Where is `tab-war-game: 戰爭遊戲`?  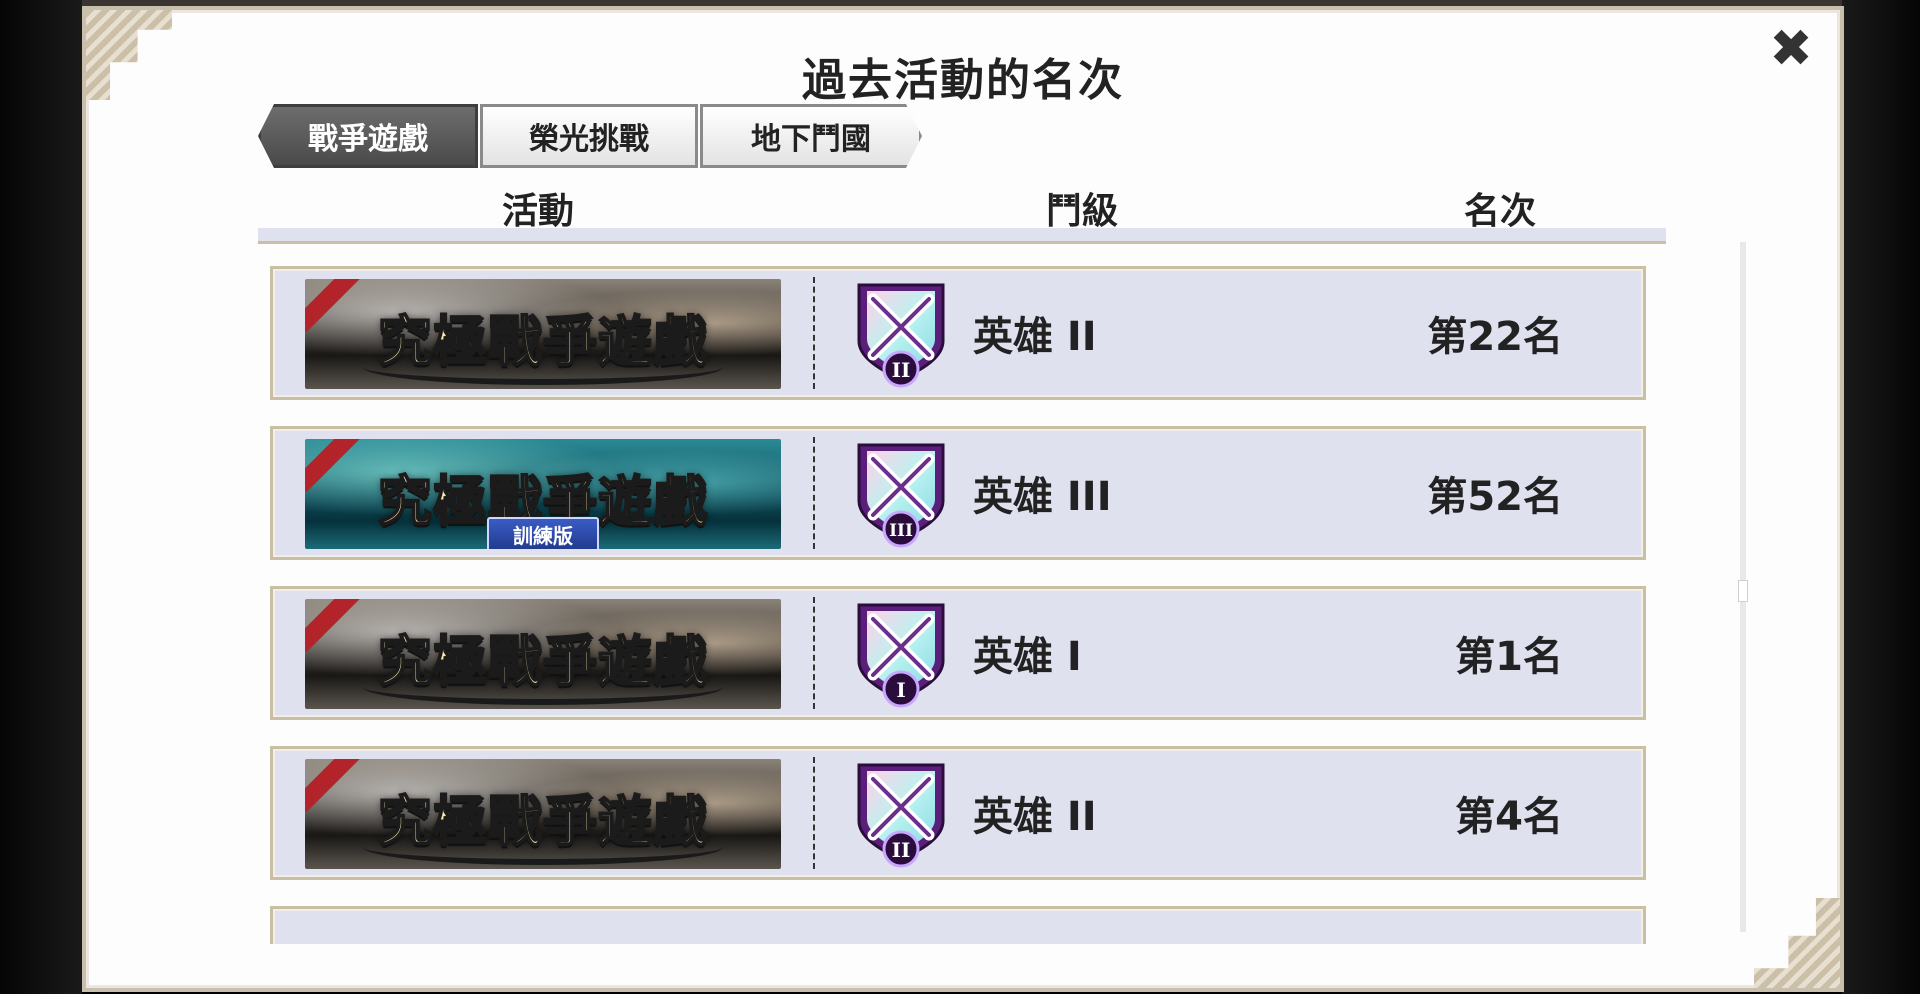 tab-war-game: 戰爭遊戲 is located at coordinates (368, 136).